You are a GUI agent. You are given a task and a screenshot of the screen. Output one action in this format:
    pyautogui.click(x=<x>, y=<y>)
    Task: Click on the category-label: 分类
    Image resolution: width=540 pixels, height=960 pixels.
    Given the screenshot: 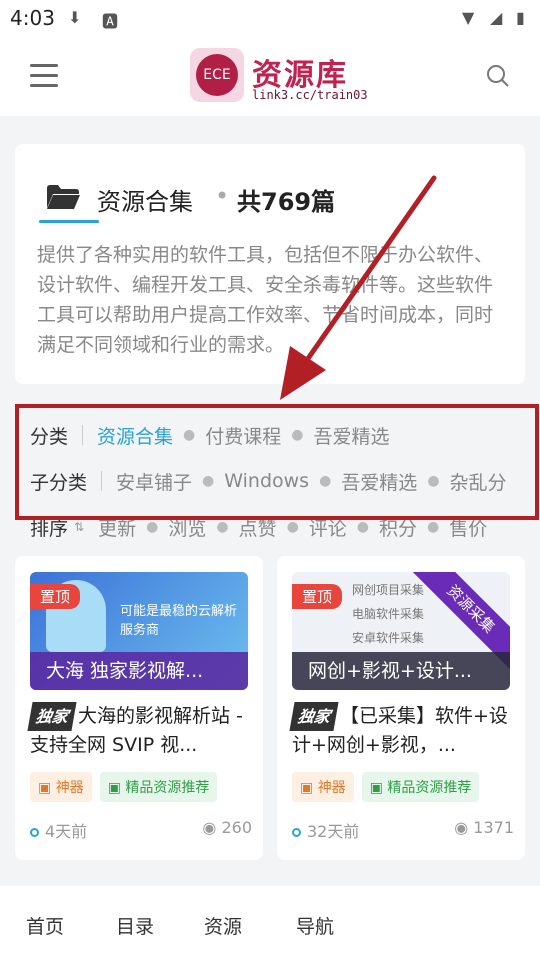 What is the action you would take?
    pyautogui.click(x=49, y=436)
    